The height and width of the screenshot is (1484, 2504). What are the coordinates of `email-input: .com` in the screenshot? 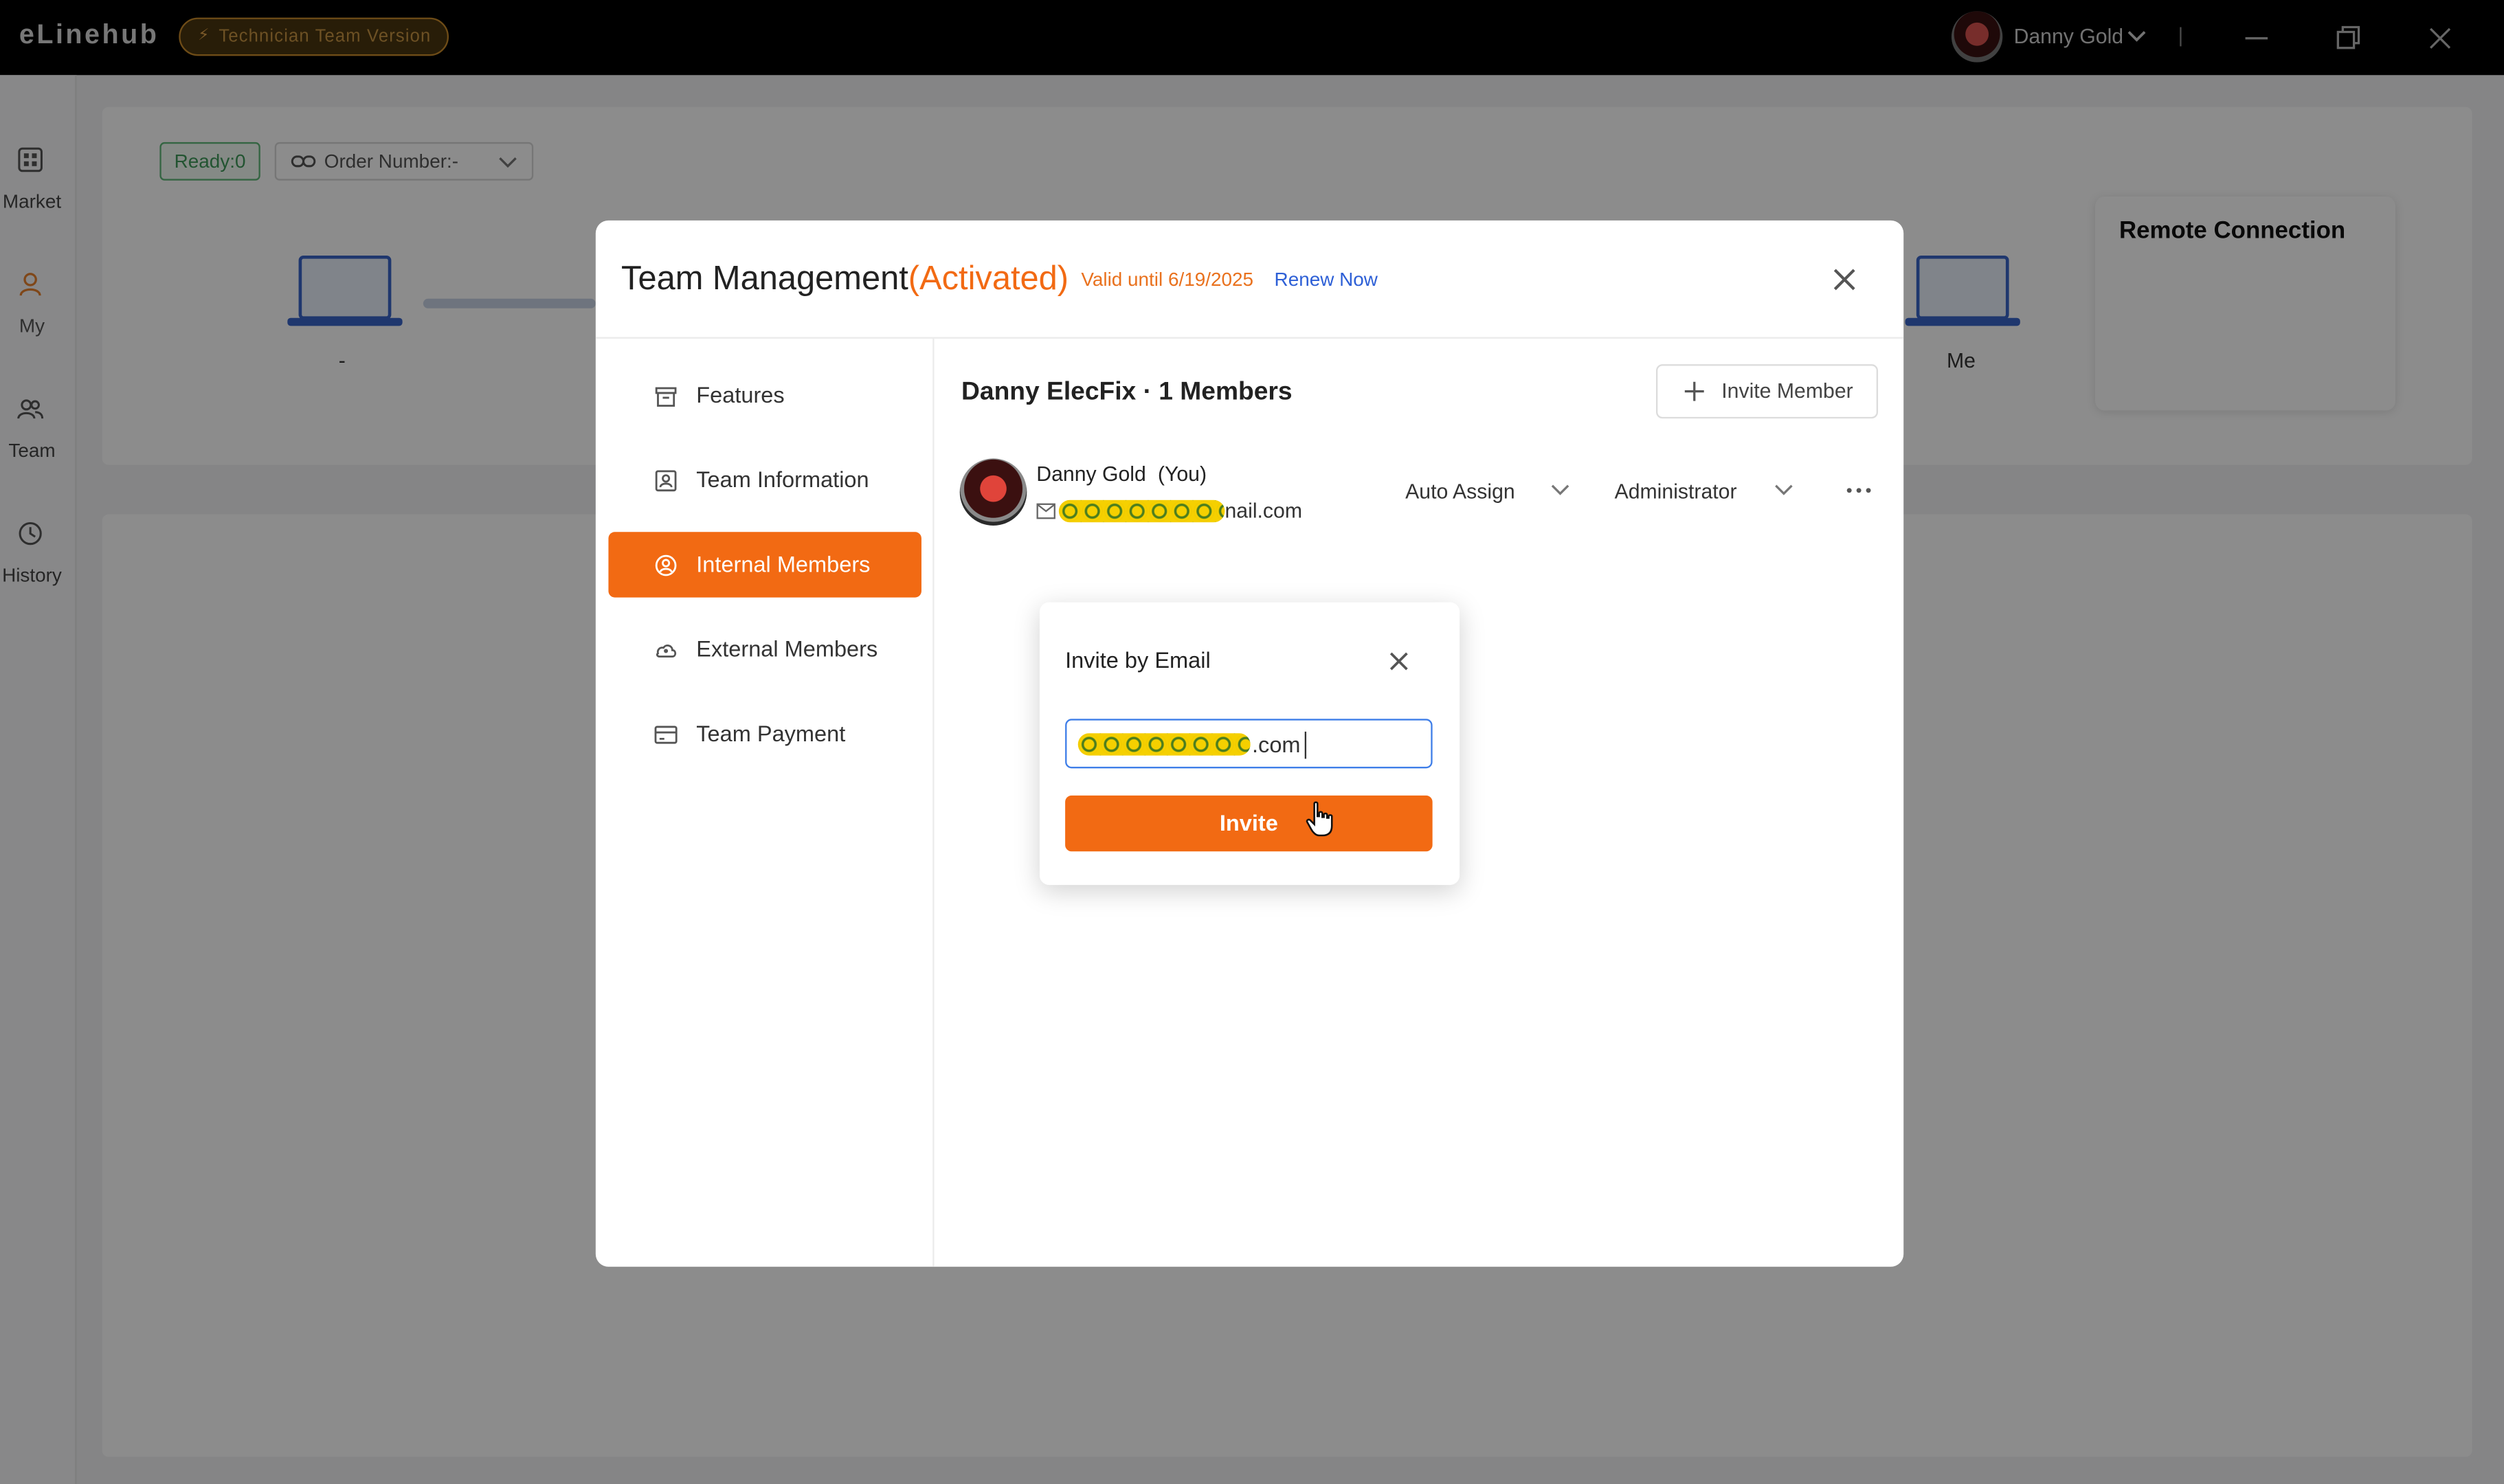 It's located at (1249, 744).